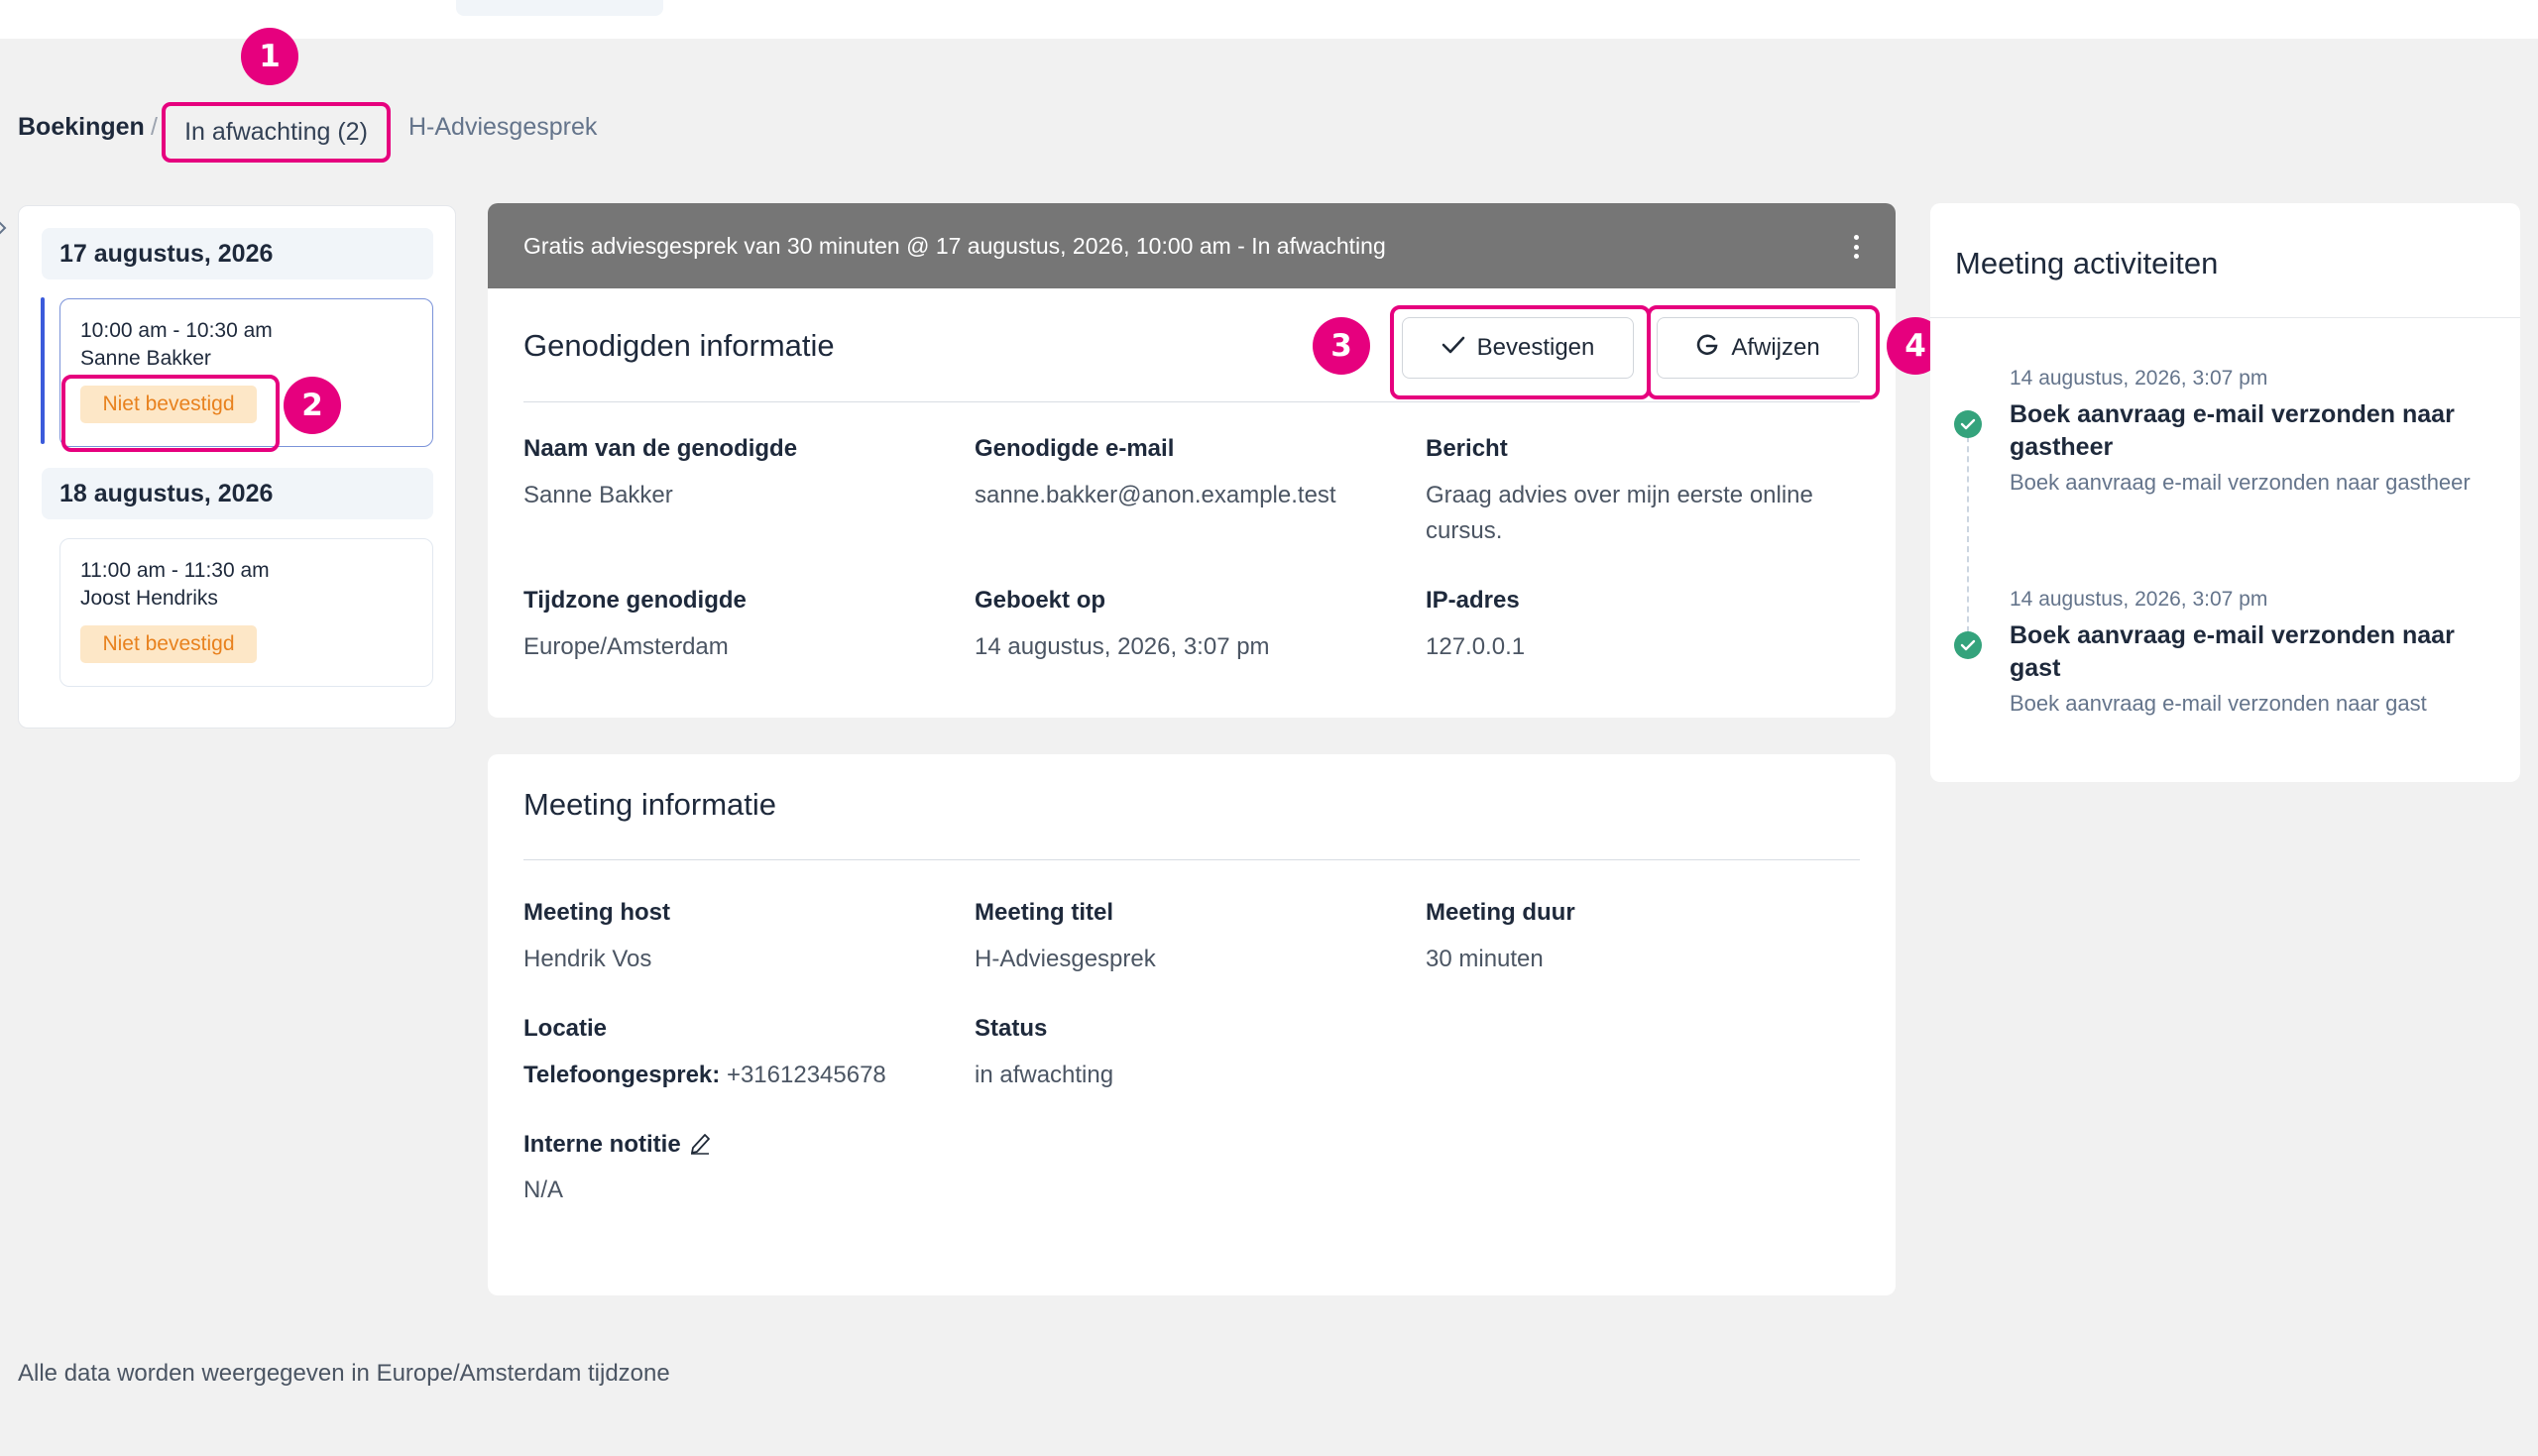 The image size is (2538, 1456). Describe the element at coordinates (1968, 534) in the screenshot. I see `timeline-line` at that location.